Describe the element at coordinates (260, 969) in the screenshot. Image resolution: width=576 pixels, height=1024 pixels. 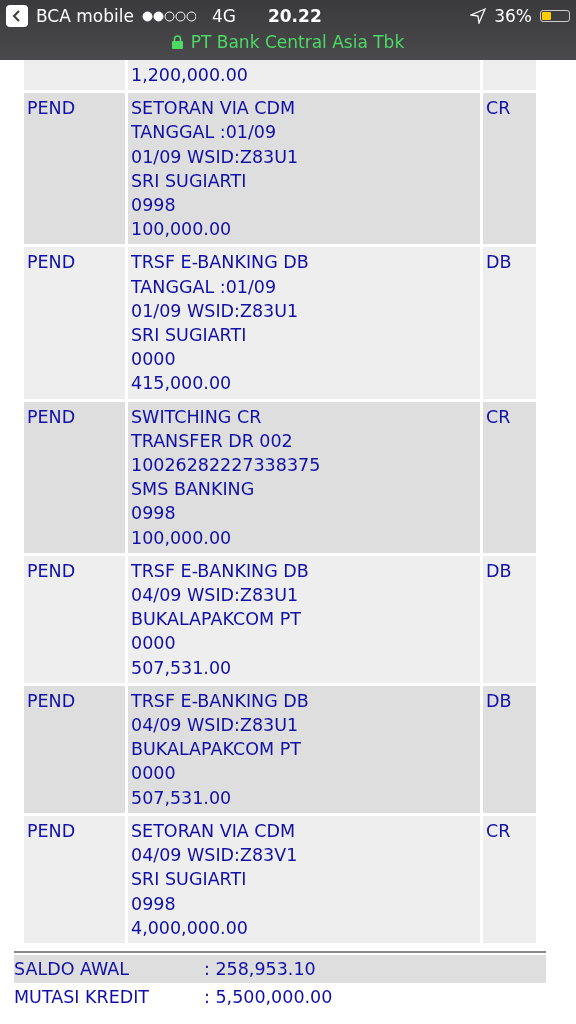
I see `summary-value: : 258,953.10` at that location.